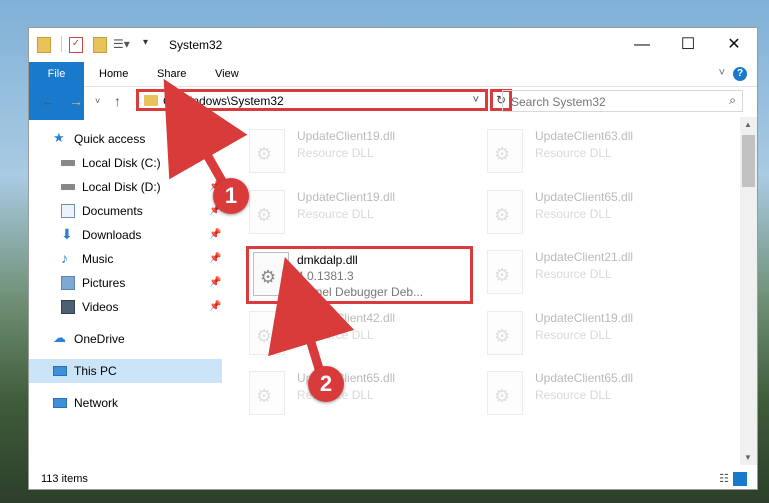 The width and height of the screenshot is (769, 503). I want to click on pictures-icon, so click(68, 283).